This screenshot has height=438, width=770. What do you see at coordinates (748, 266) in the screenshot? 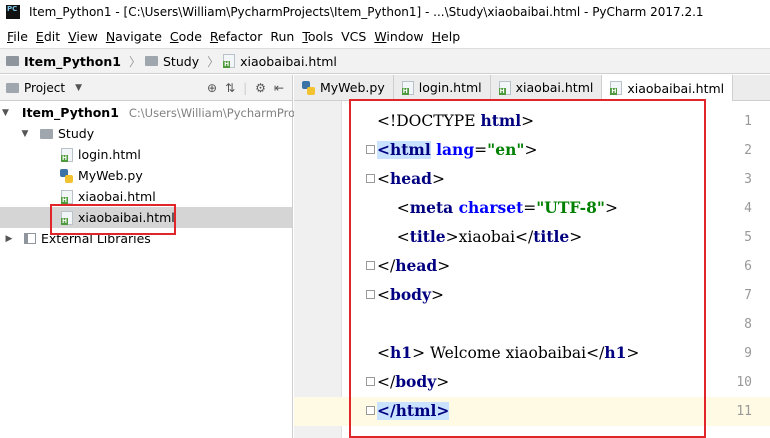
I see `line-number: 6` at bounding box center [748, 266].